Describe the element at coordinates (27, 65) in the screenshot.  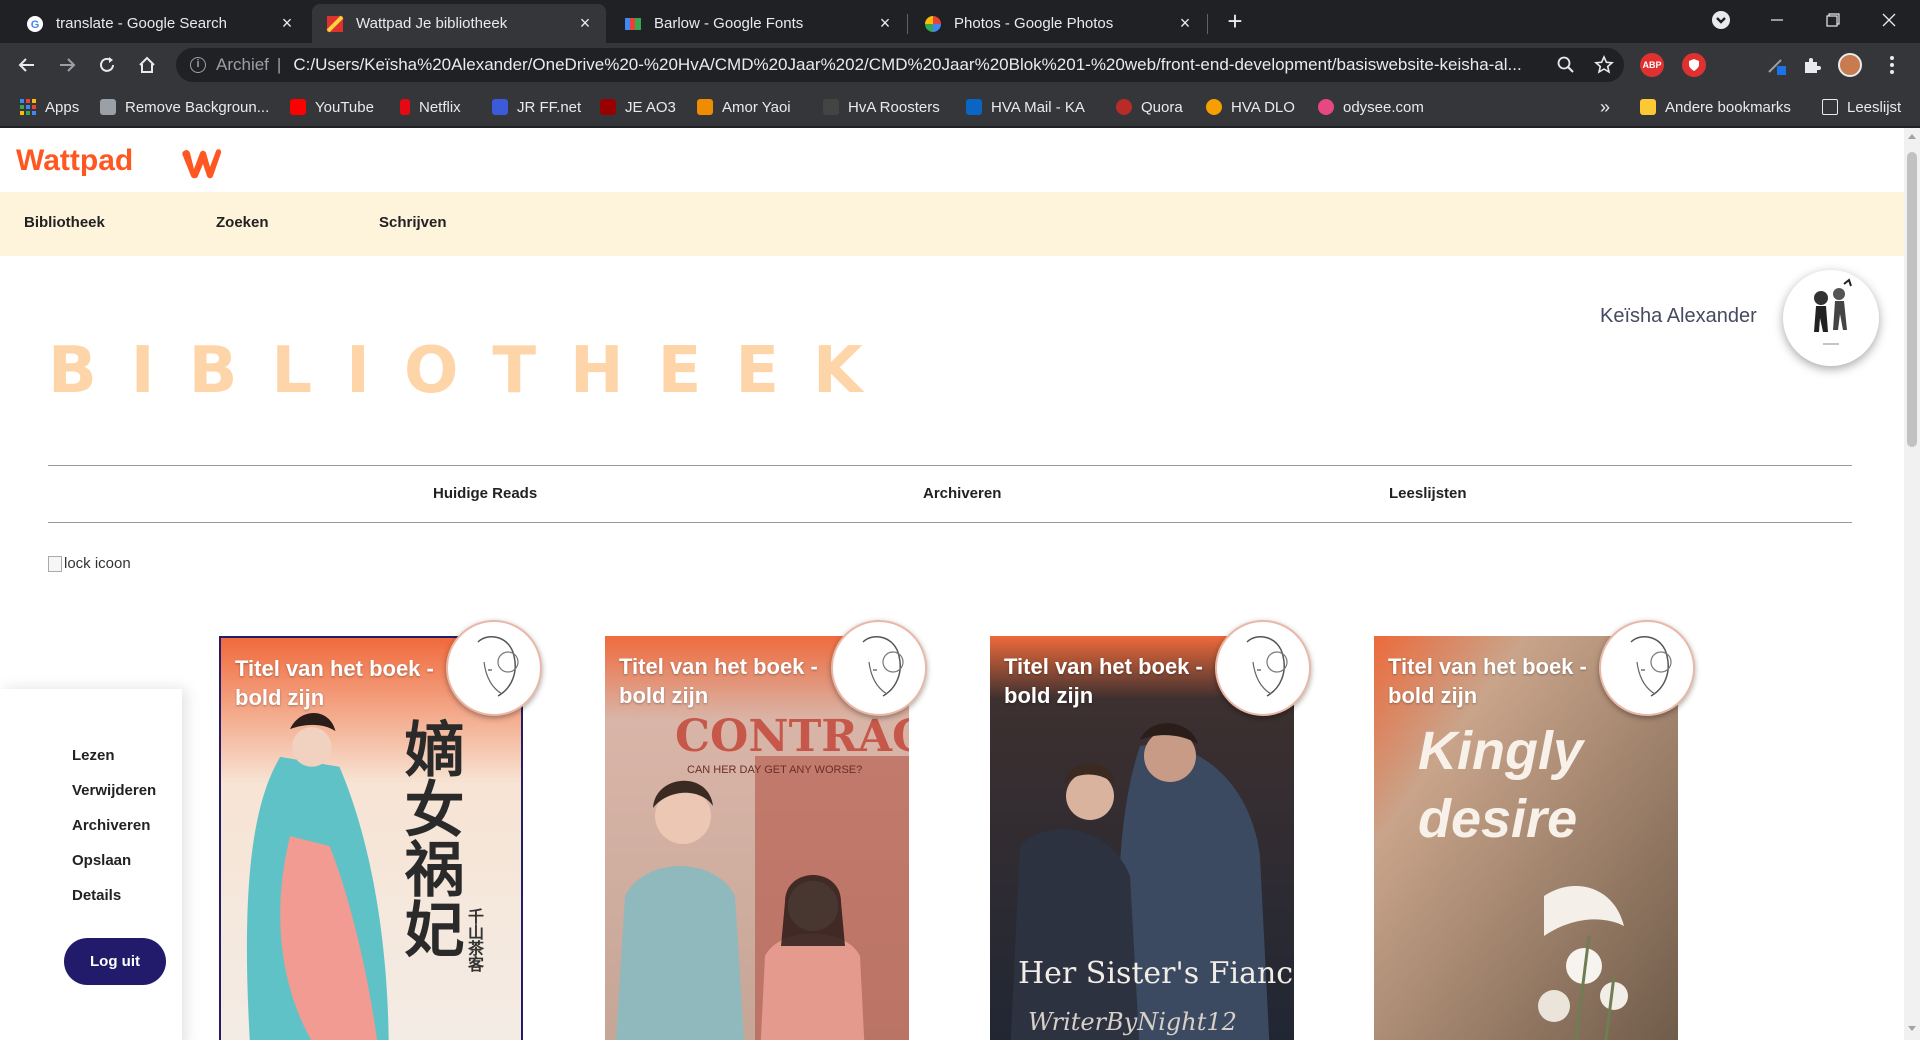
I see `back-arrow-icon` at that location.